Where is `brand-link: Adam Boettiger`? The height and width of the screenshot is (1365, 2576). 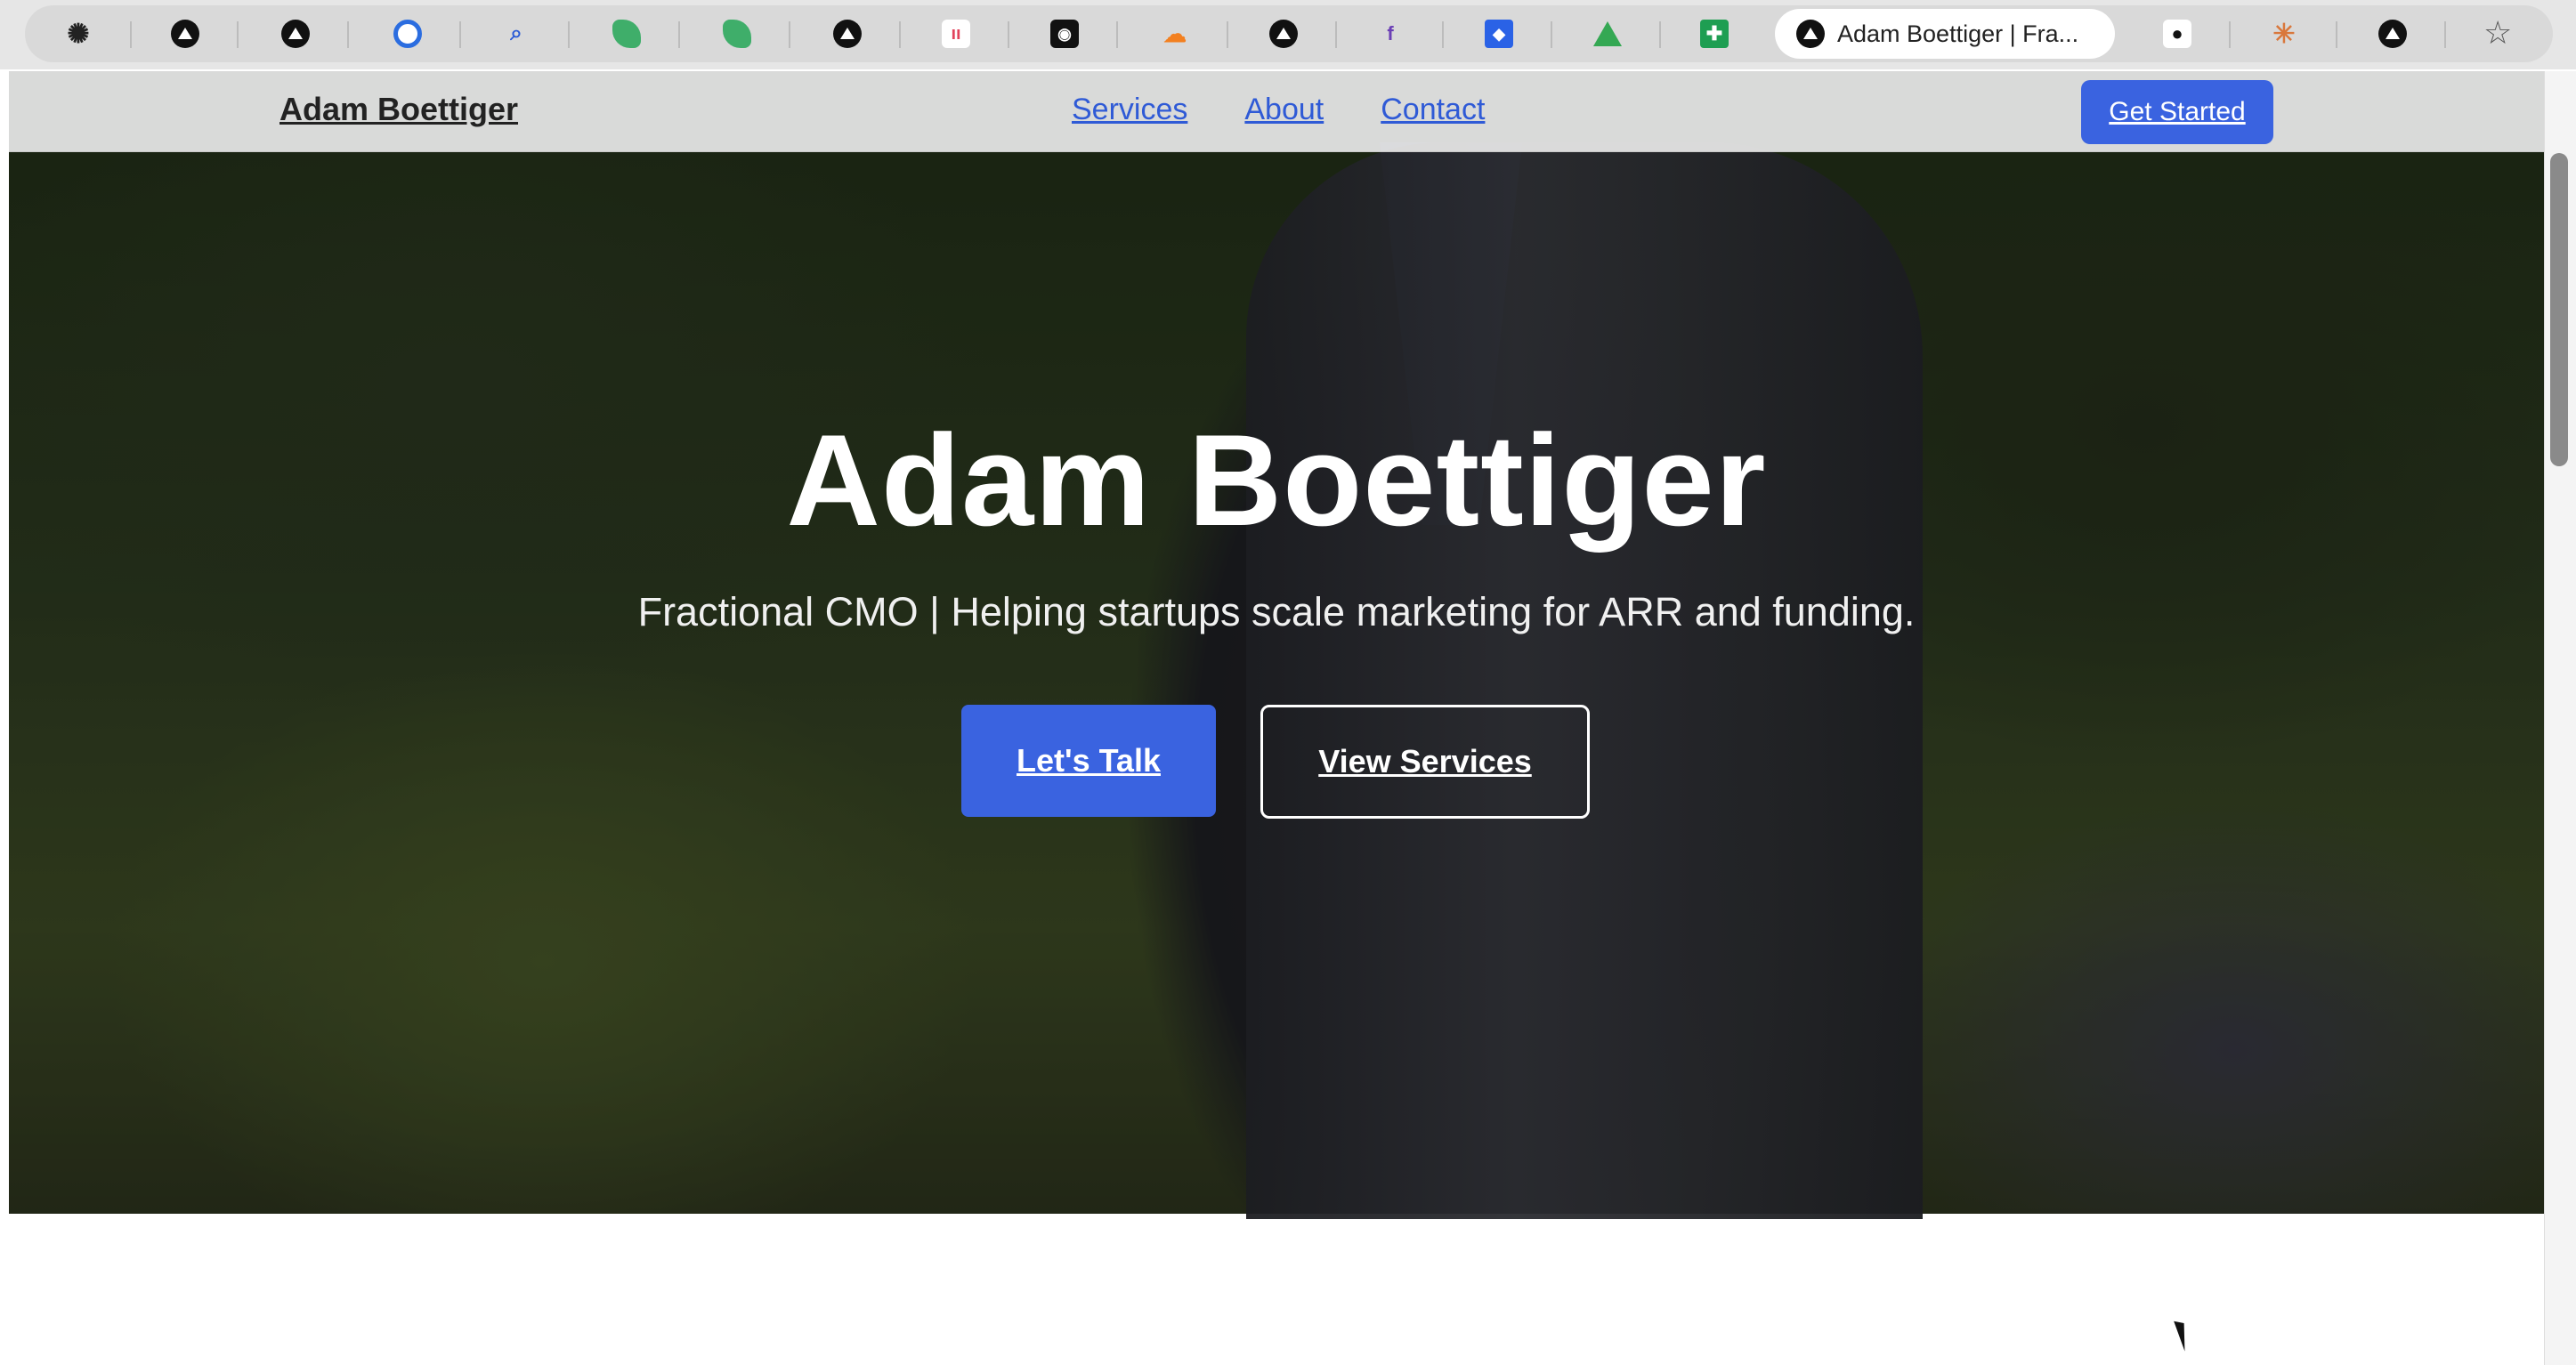
brand-link: Adam Boettiger is located at coordinates (399, 109).